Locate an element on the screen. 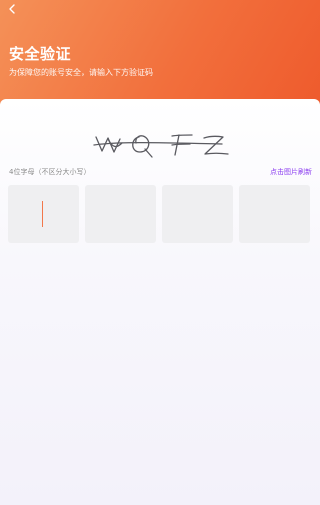 The width and height of the screenshot is (320, 505). refresh-captcha-link: 点击图片刷新 is located at coordinates (291, 172).